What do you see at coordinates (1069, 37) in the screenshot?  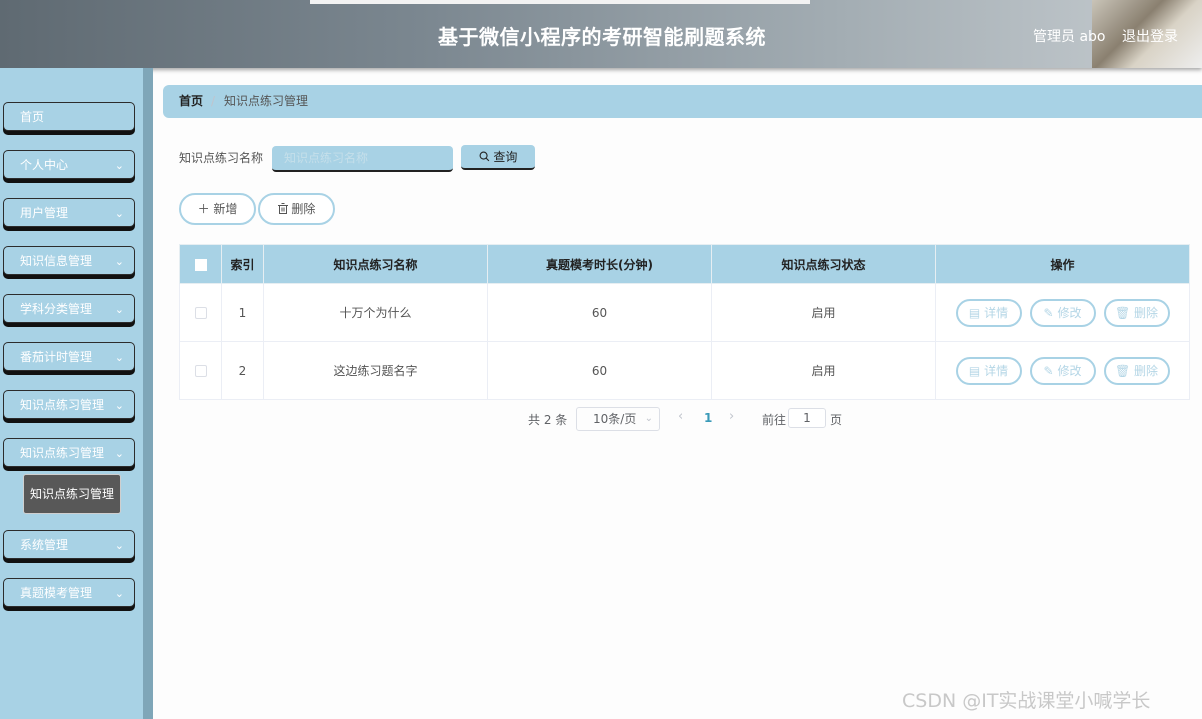 I see `admin-label: 管理员 abo` at bounding box center [1069, 37].